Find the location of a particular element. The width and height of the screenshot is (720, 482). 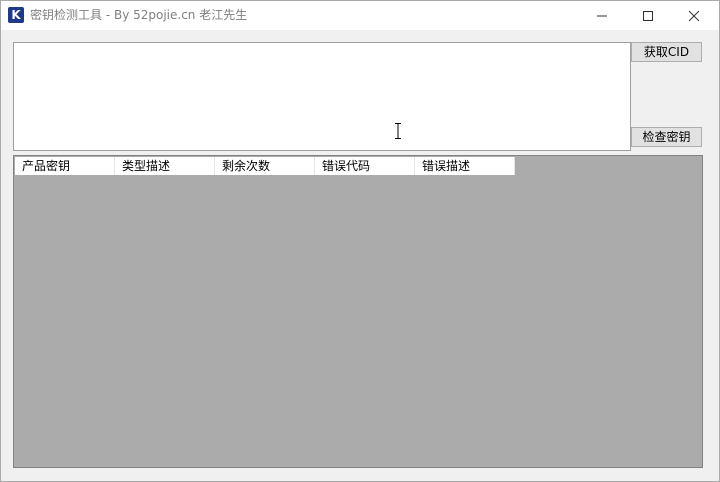

column-header-remaining-count: 剩余次数 is located at coordinates (265, 166).